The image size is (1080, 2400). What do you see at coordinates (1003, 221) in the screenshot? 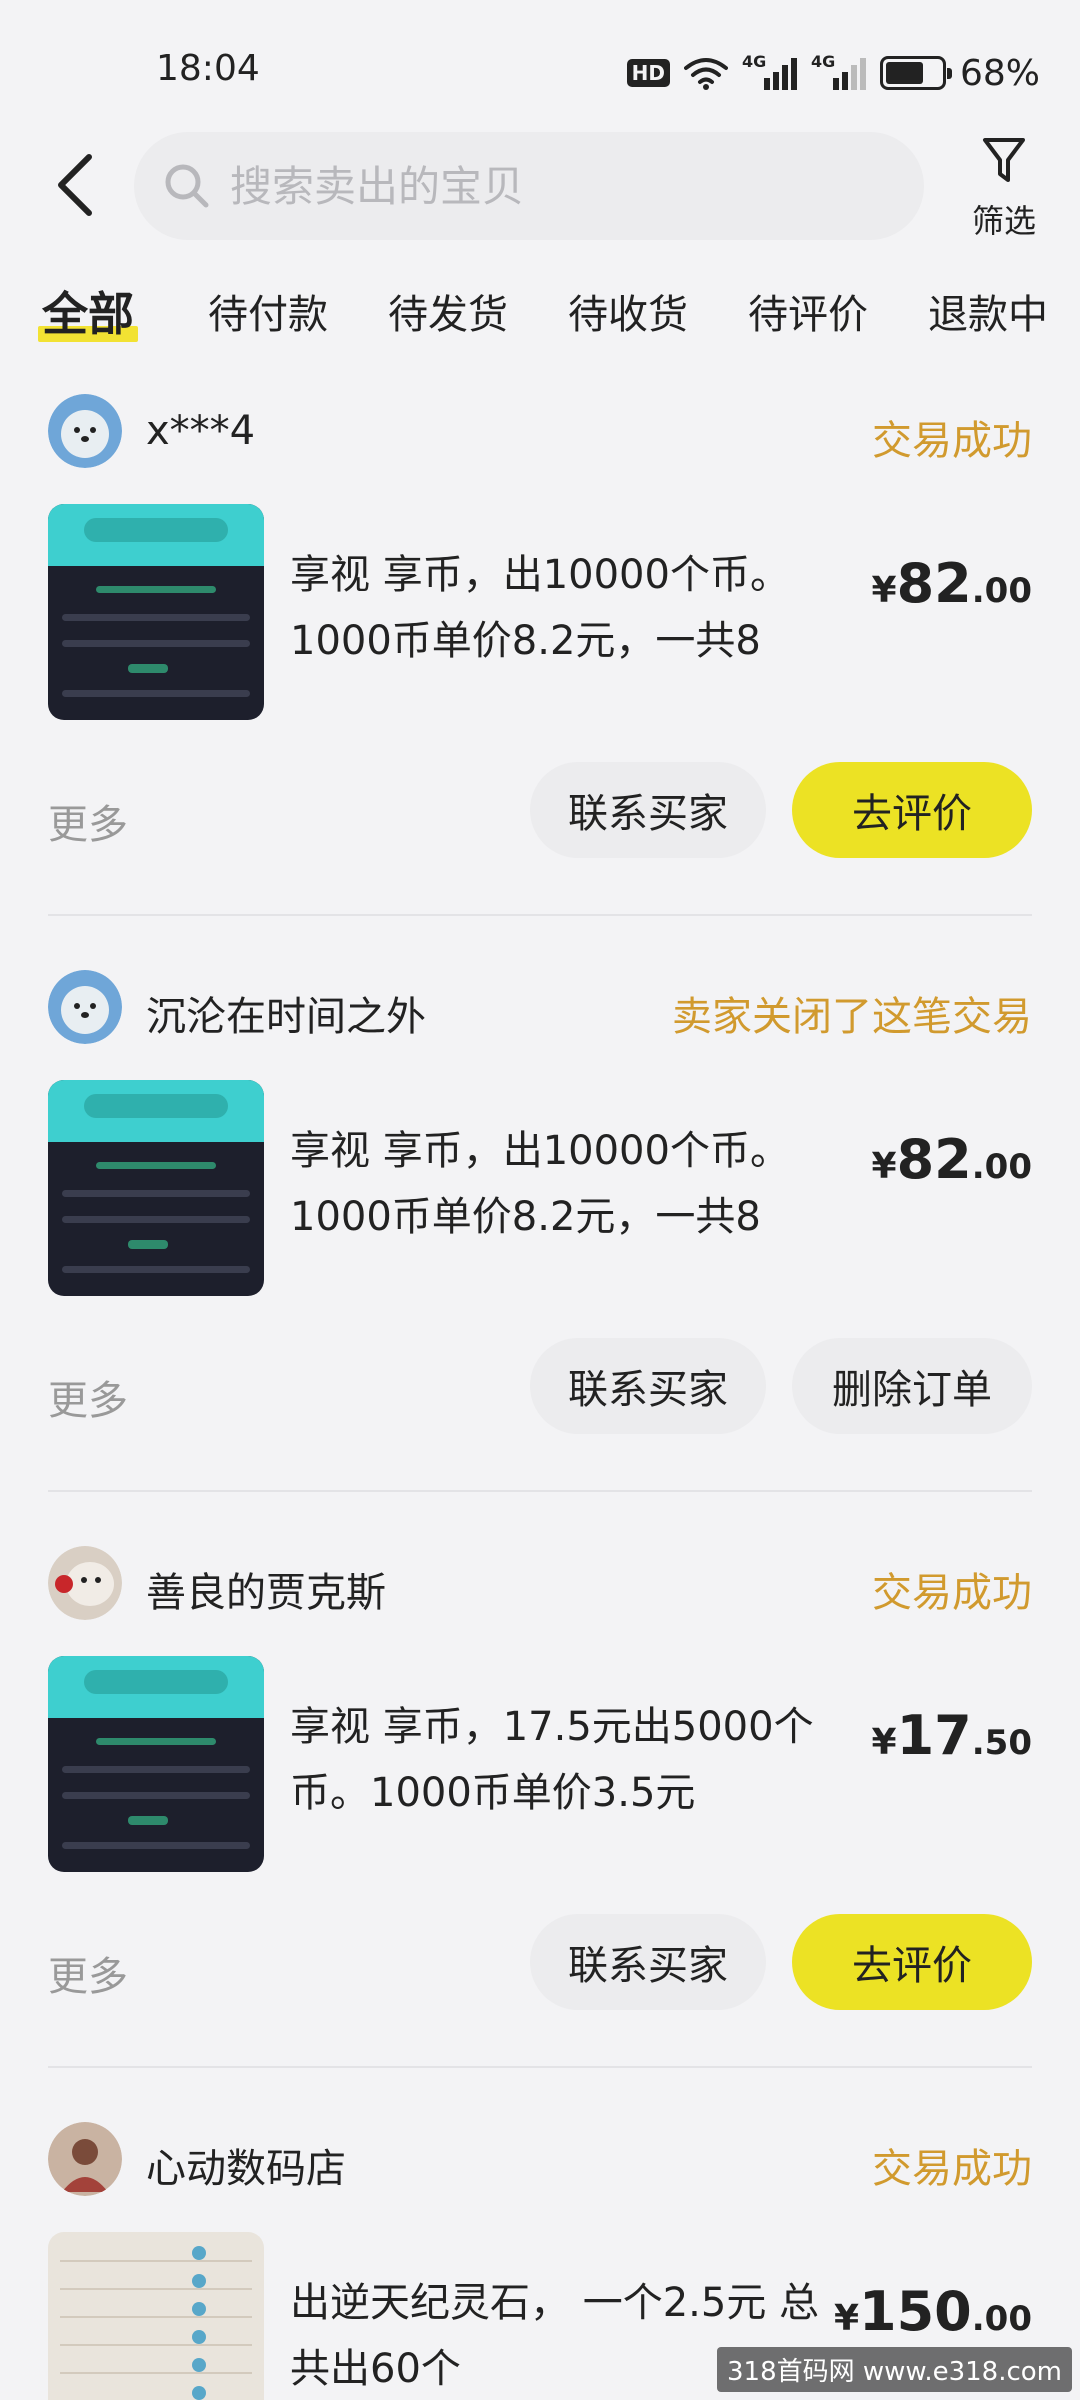
I see `filter-label: 筛选` at bounding box center [1003, 221].